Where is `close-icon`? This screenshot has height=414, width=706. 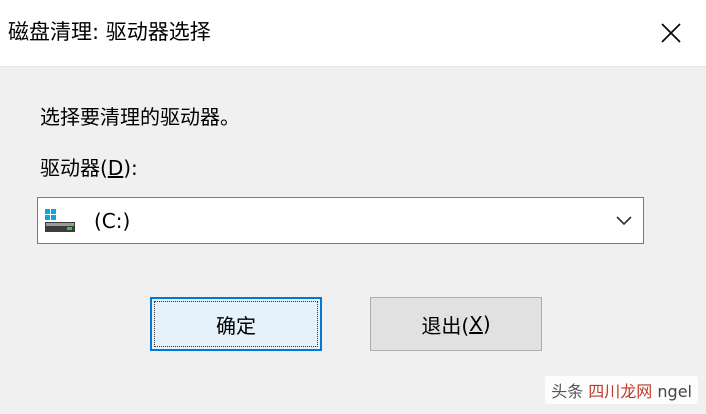 close-icon is located at coordinates (671, 33).